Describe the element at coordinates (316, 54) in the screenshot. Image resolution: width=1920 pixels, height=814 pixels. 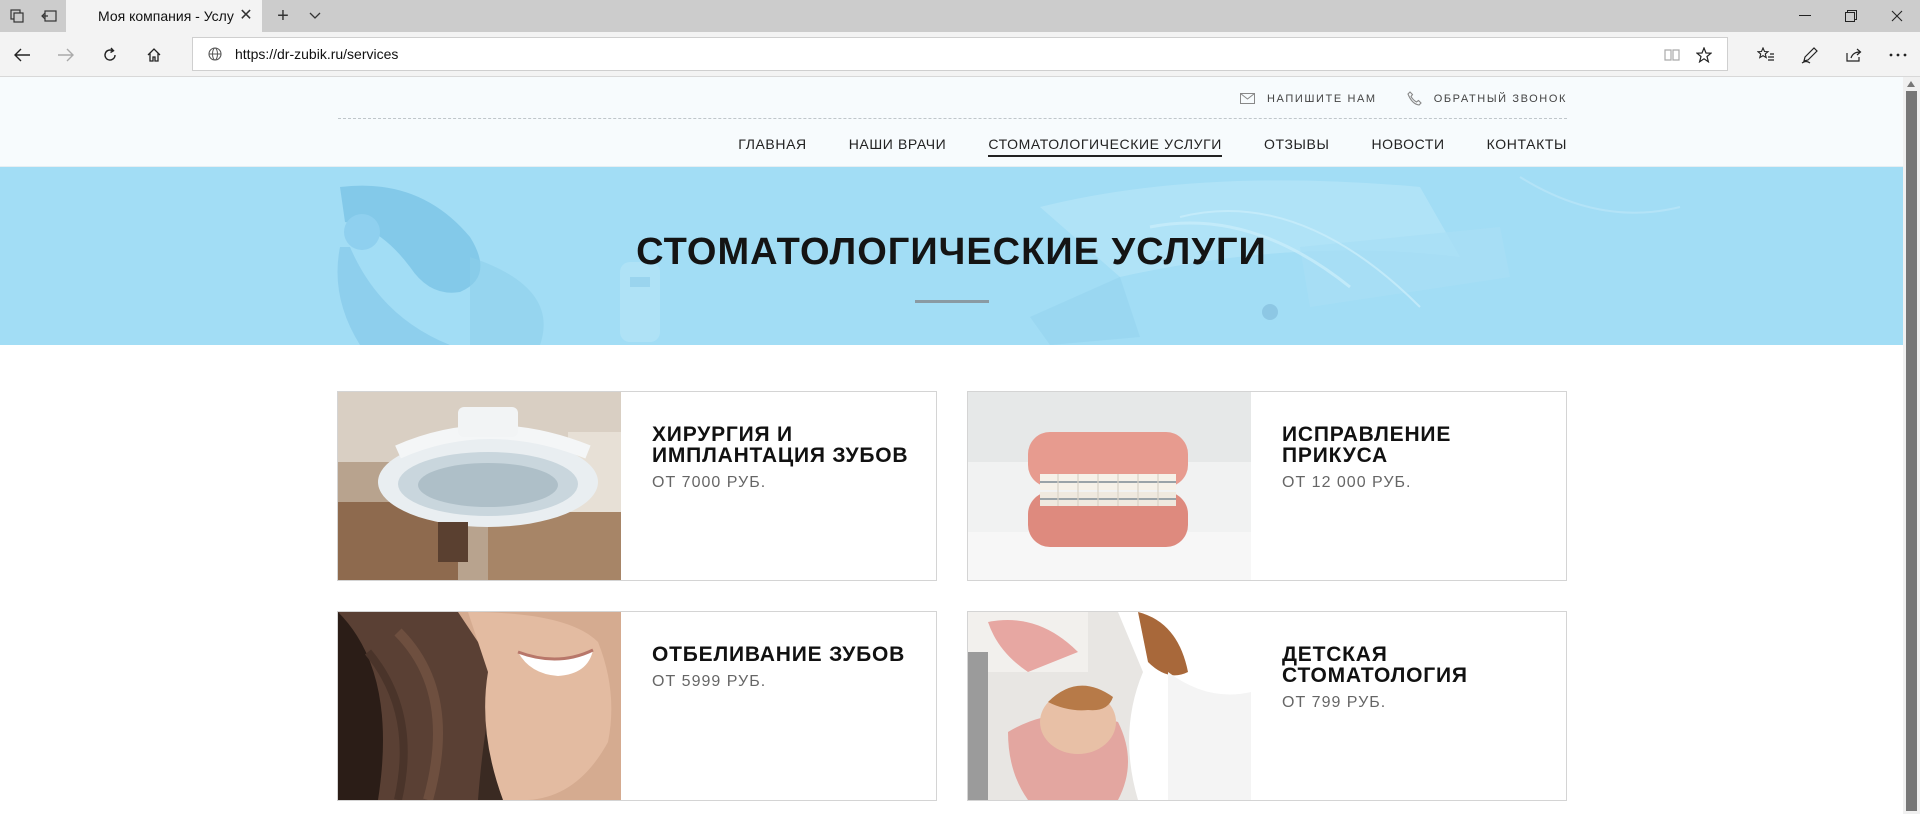
I see `url-text: https://dr-zubik.ru/services` at that location.